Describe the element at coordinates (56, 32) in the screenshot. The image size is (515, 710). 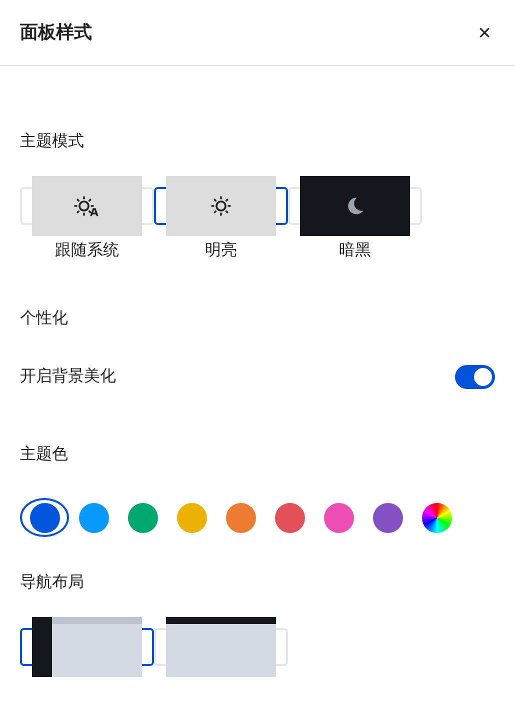
I see `panel-title: 面板样式` at that location.